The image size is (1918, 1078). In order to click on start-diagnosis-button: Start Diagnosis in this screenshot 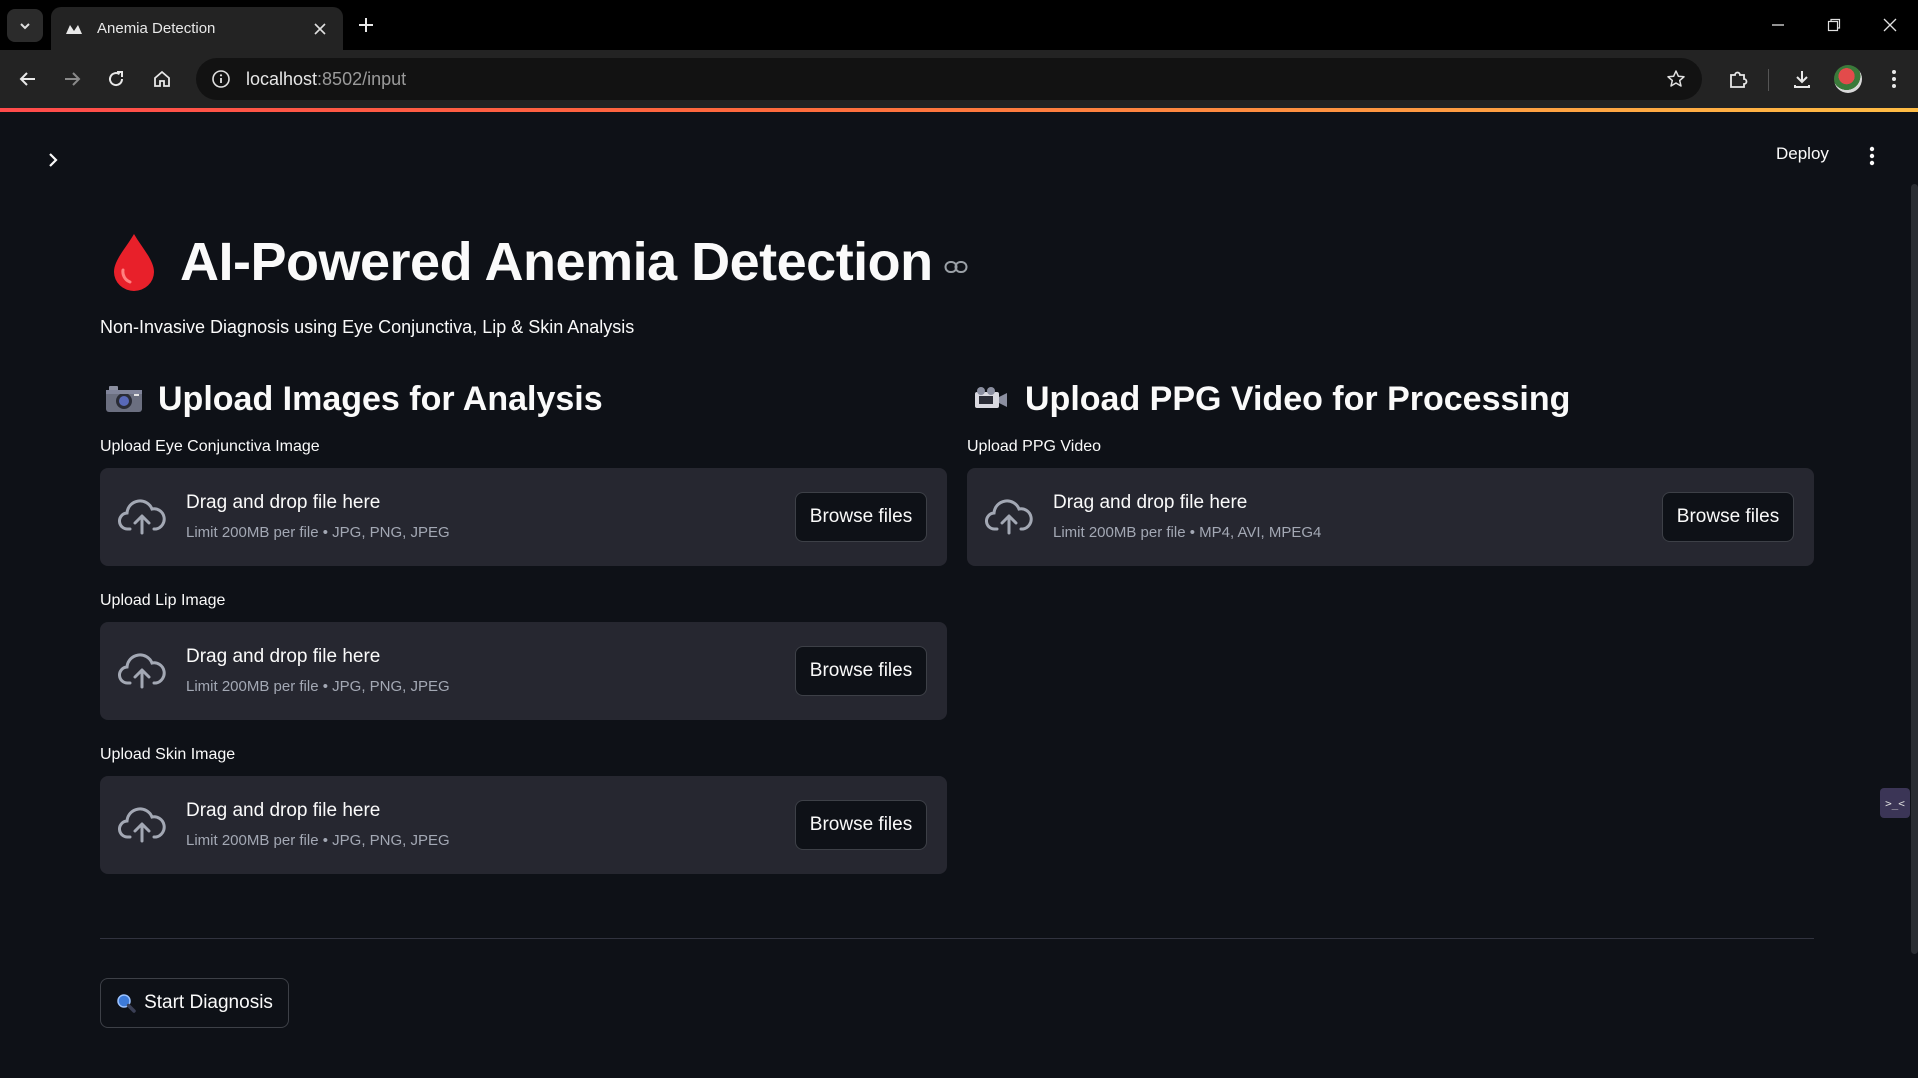, I will do `click(194, 1003)`.